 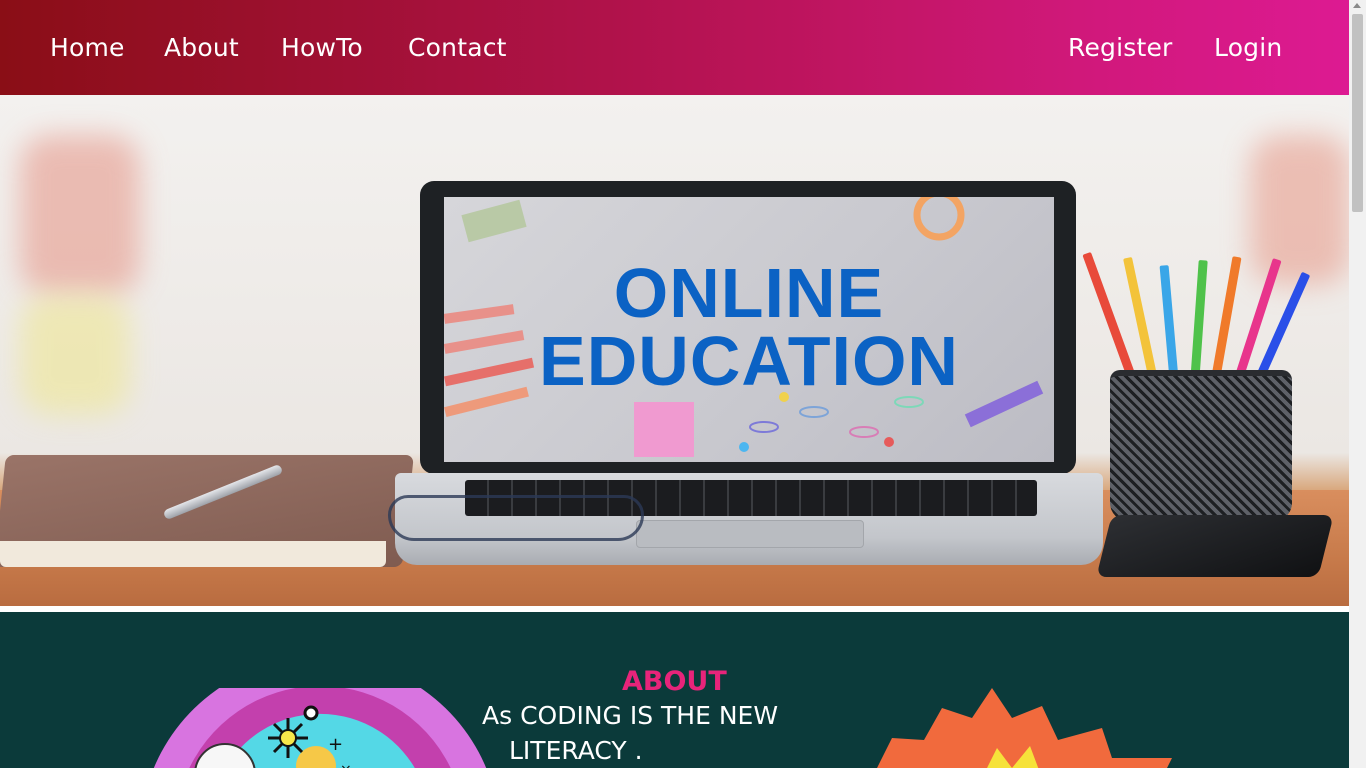 What do you see at coordinates (1357, 384) in the screenshot?
I see `vertical-scrollbar` at bounding box center [1357, 384].